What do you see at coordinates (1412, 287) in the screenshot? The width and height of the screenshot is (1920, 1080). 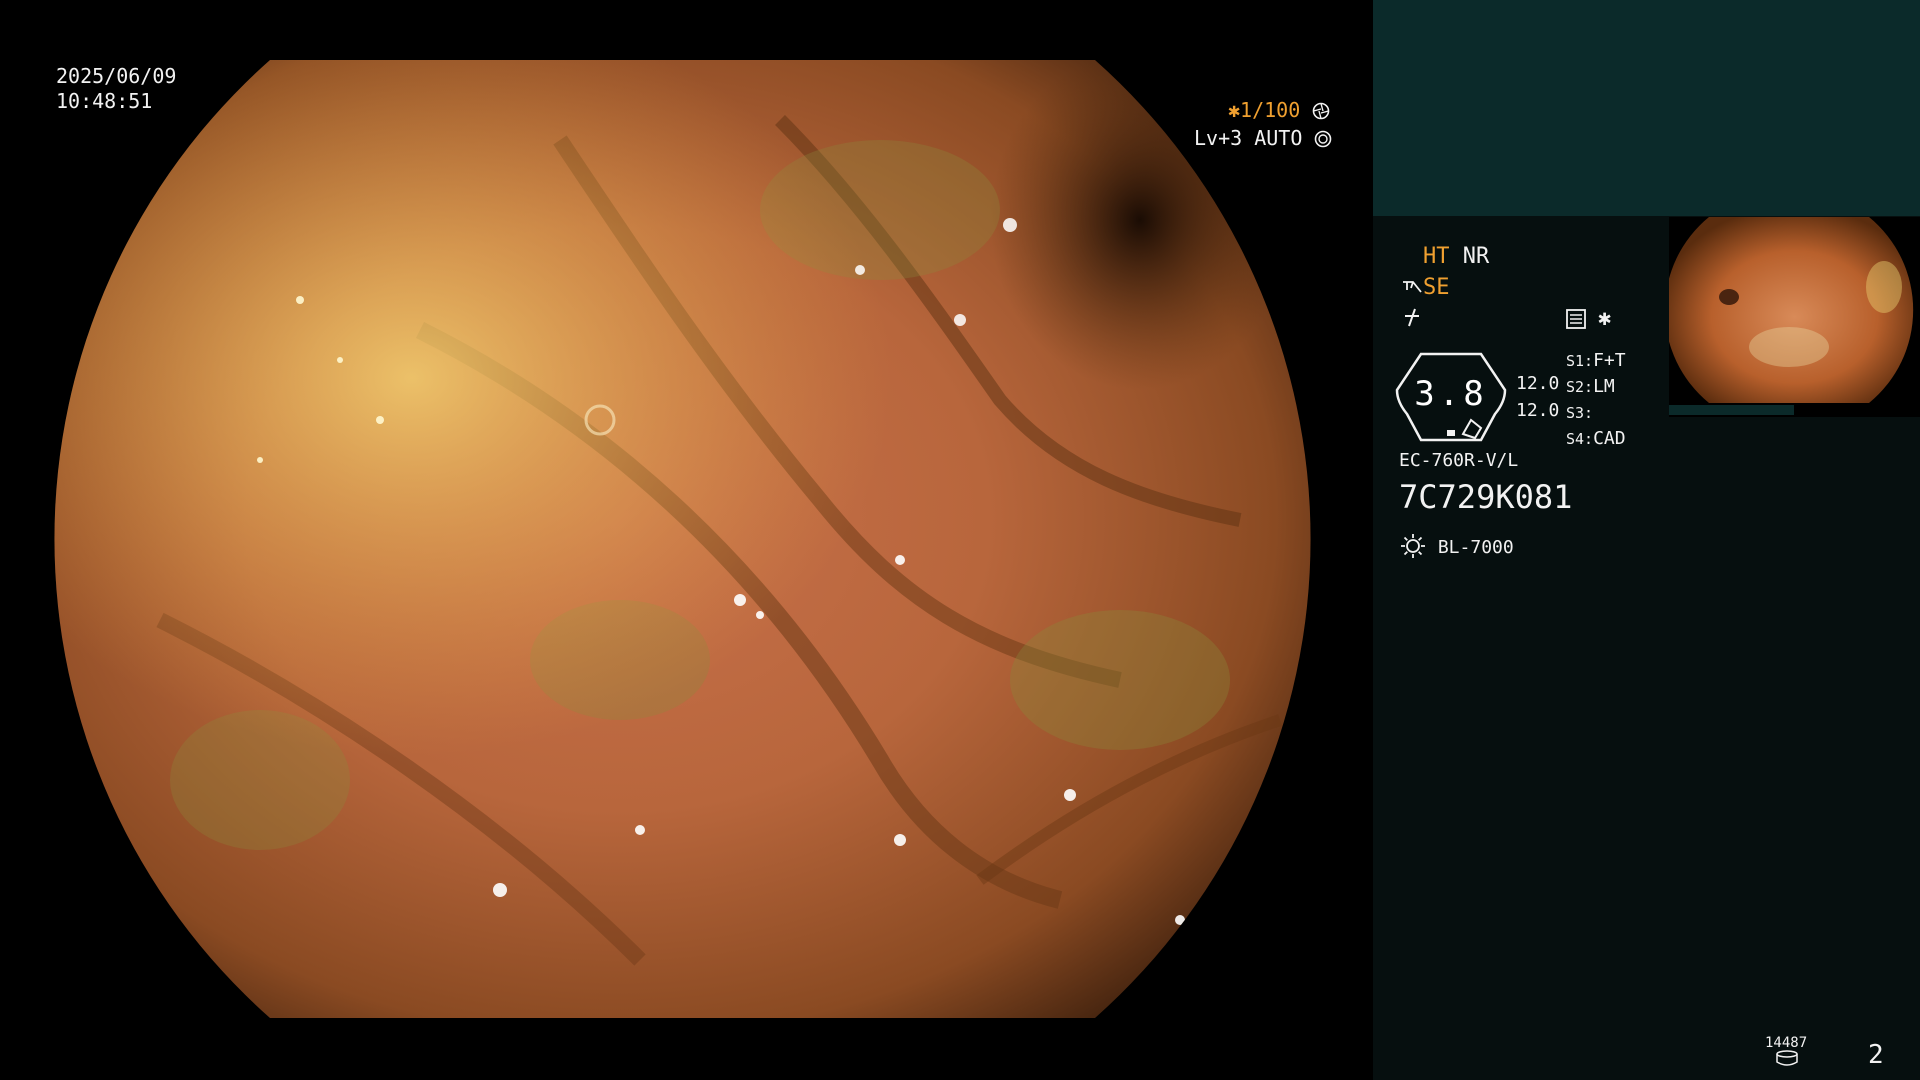 I see `structure-enhance-icon` at bounding box center [1412, 287].